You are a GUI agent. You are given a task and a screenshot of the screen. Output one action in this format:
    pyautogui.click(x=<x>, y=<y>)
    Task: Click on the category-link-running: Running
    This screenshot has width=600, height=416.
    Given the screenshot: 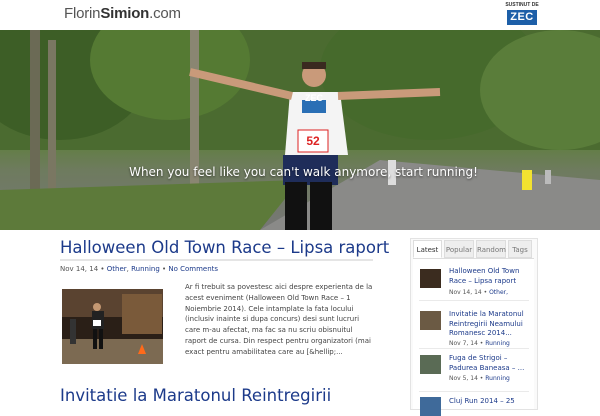 What is the action you would take?
    pyautogui.click(x=145, y=269)
    